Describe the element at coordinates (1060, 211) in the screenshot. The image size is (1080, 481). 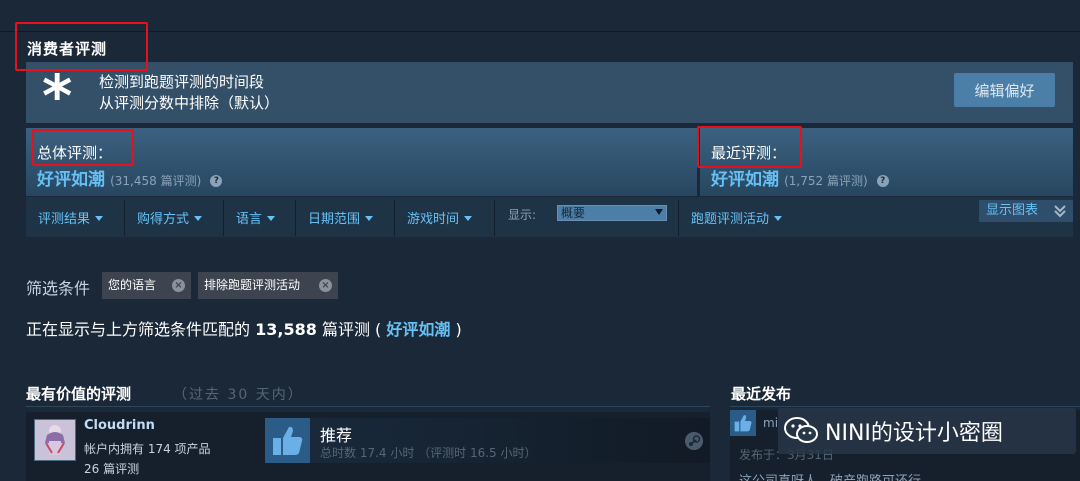
I see `double-chevron-down-icon` at that location.